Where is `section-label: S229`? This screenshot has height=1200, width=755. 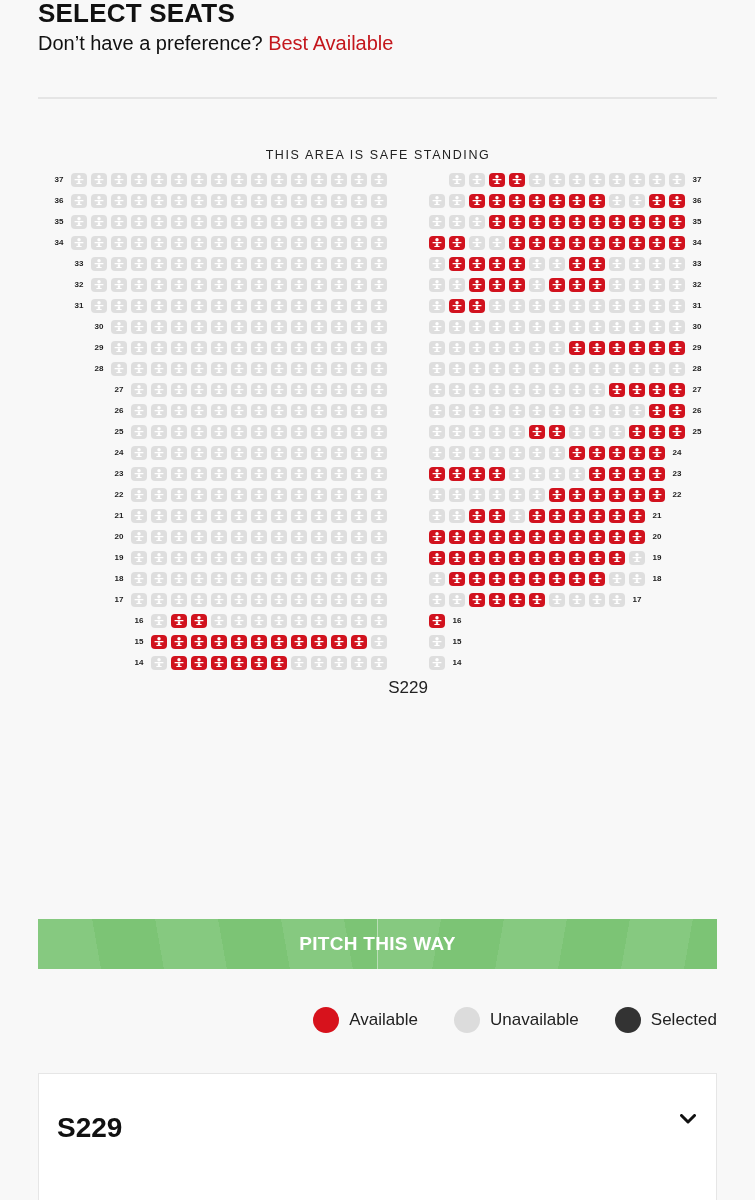 section-label: S229 is located at coordinates (408, 688).